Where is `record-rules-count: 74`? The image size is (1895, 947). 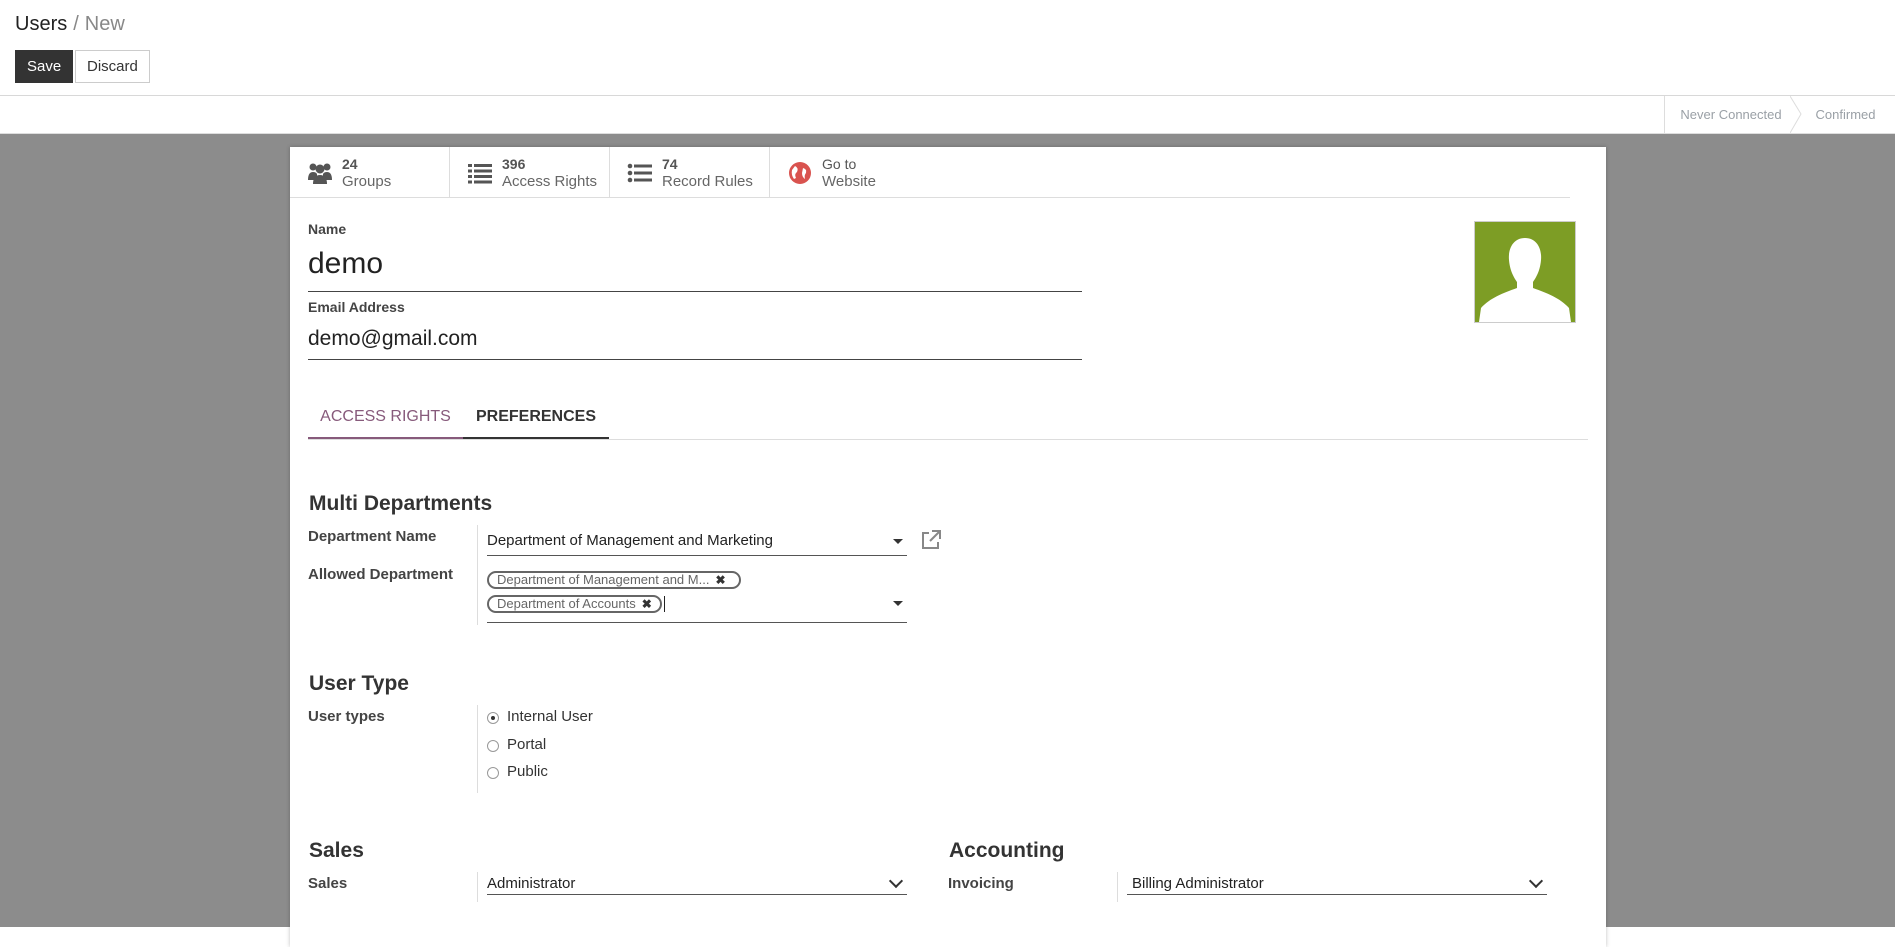 record-rules-count: 74 is located at coordinates (670, 164).